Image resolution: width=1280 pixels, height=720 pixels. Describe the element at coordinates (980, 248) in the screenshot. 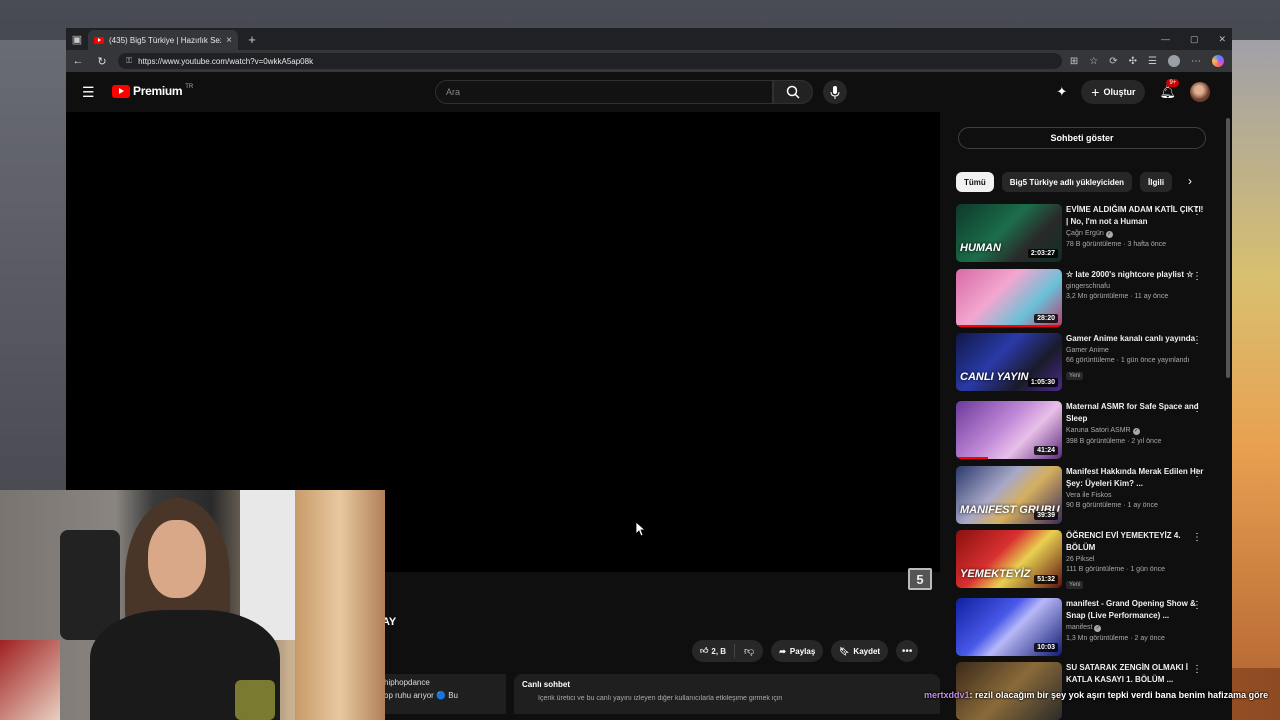

I see `thumbnail-text: HUMAN` at that location.